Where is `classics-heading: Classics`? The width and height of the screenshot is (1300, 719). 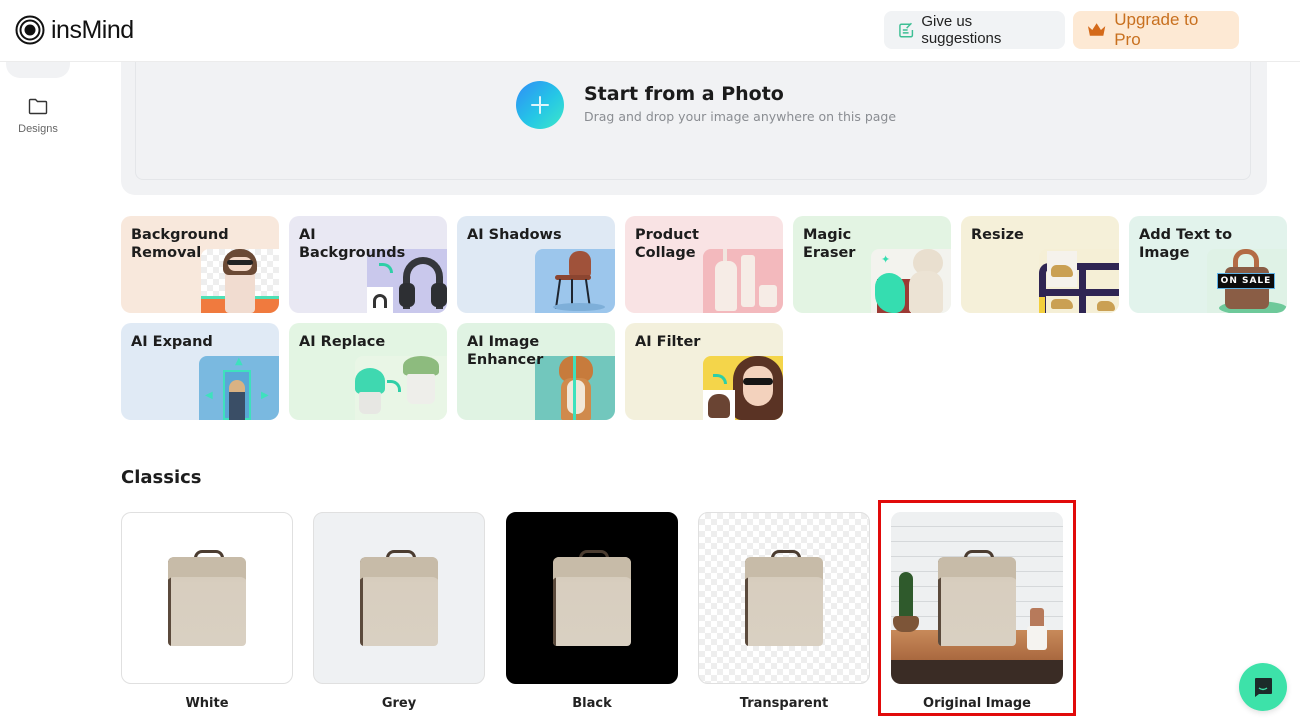
classics-heading: Classics is located at coordinates (161, 477).